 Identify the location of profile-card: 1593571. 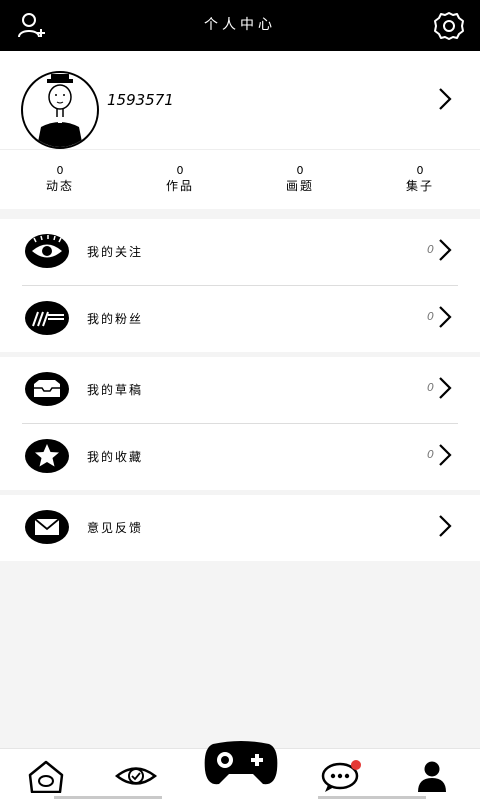
(240, 100).